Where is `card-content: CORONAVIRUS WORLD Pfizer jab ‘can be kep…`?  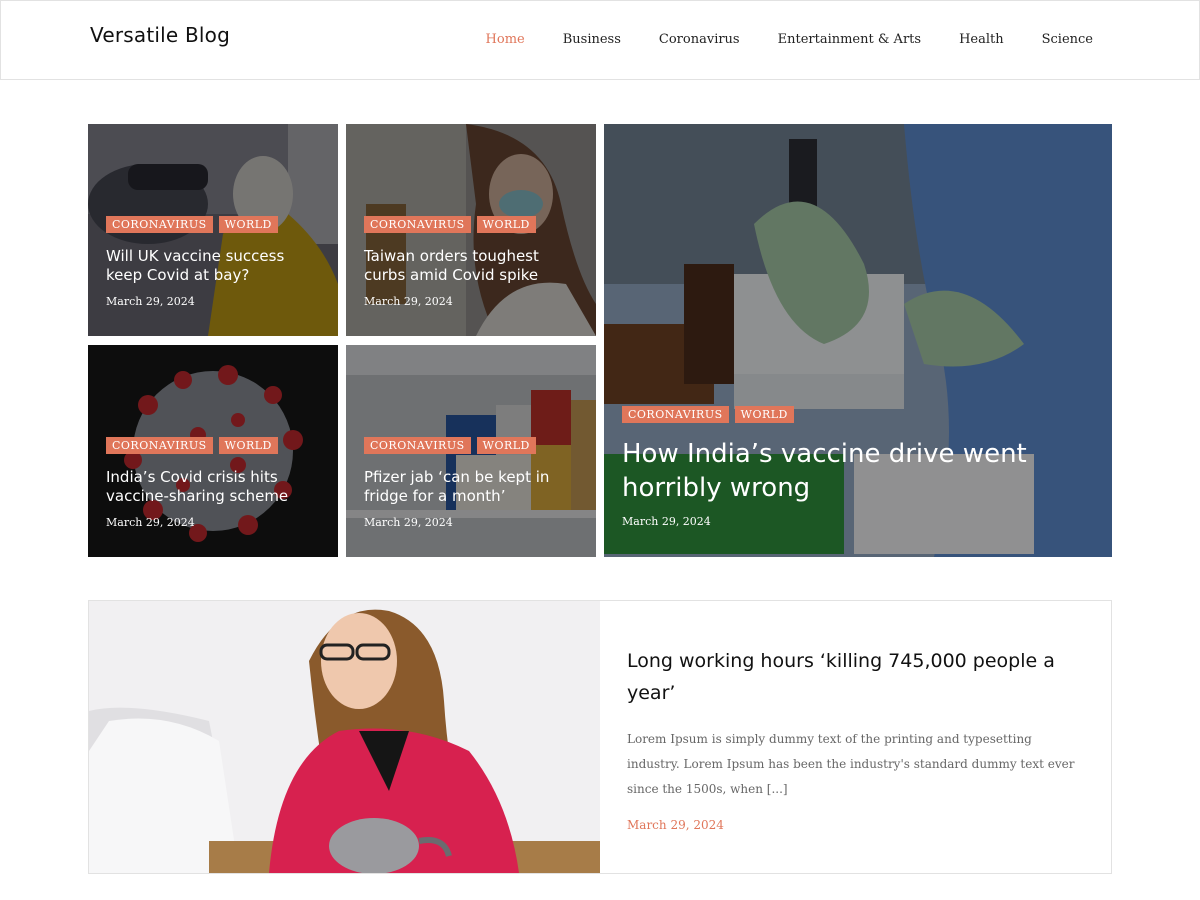 card-content: CORONAVIRUS WORLD Pfizer jab ‘can be kep… is located at coordinates (471, 483).